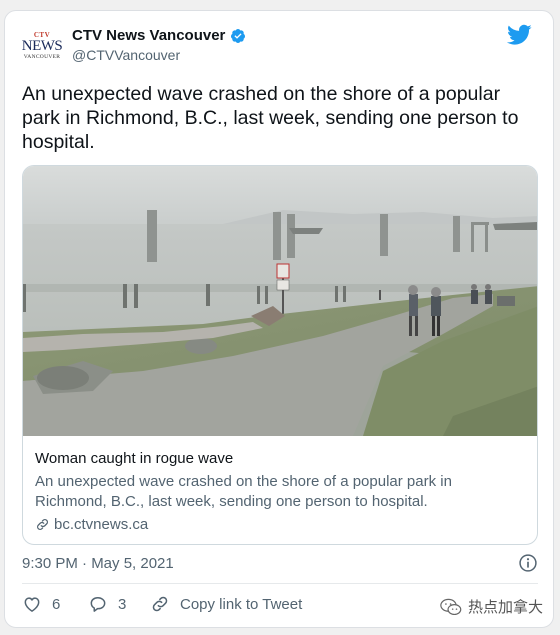 The height and width of the screenshot is (635, 560). What do you see at coordinates (280, 459) in the screenshot?
I see `link-title: Woman caught in rogue wave` at bounding box center [280, 459].